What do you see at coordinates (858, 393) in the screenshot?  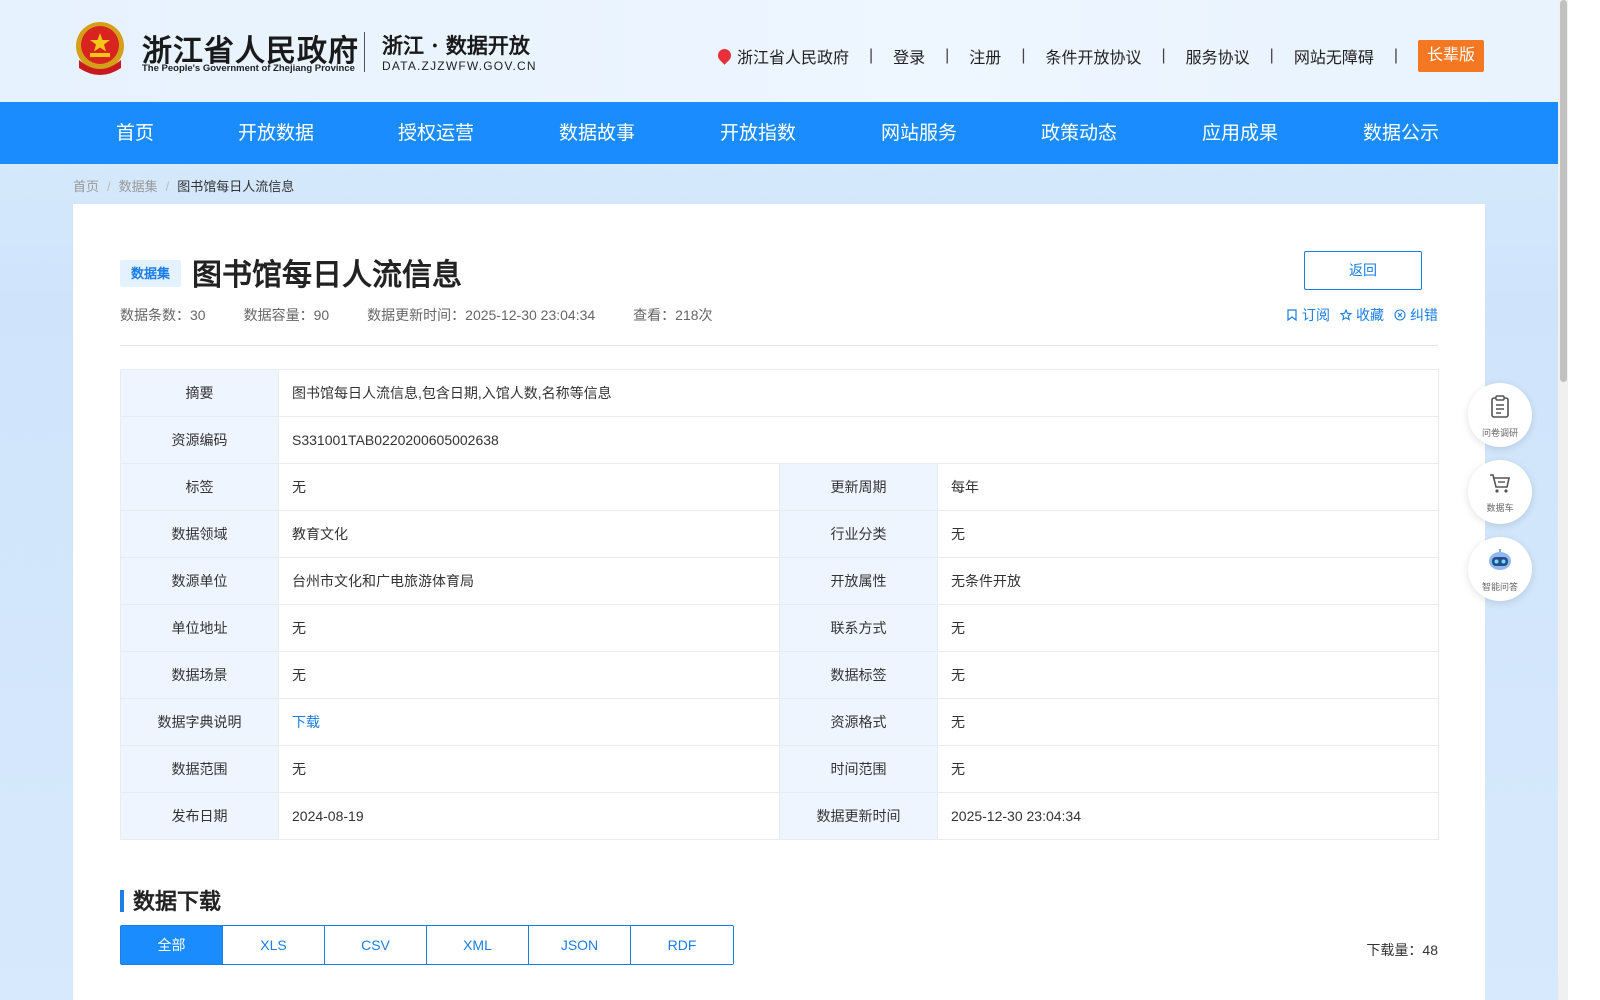 I see `summary-value: 图书馆每日人流信息,包含日期,入馆人数,名称等信息` at bounding box center [858, 393].